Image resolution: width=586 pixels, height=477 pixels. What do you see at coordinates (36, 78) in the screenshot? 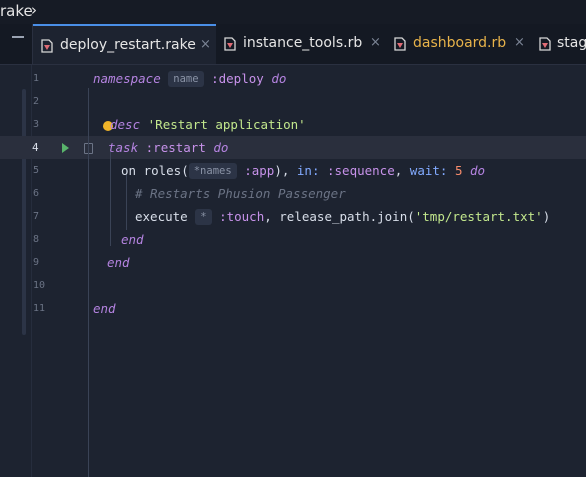
I see `line-number: 1` at bounding box center [36, 78].